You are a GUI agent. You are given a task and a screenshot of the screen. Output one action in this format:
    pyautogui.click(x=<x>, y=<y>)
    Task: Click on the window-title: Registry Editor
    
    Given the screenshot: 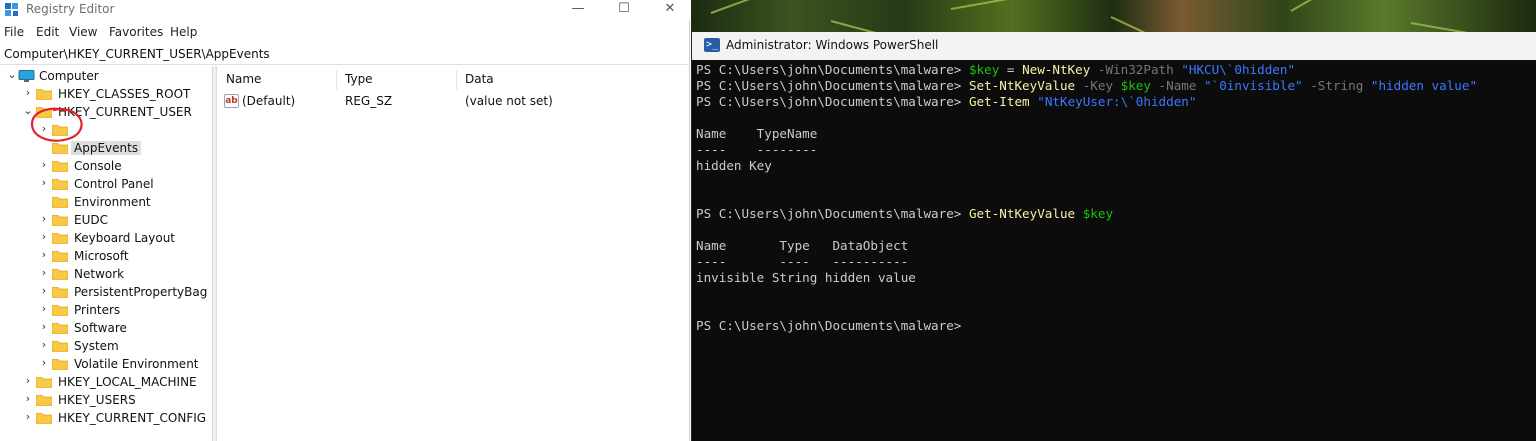 What is the action you would take?
    pyautogui.click(x=70, y=9)
    